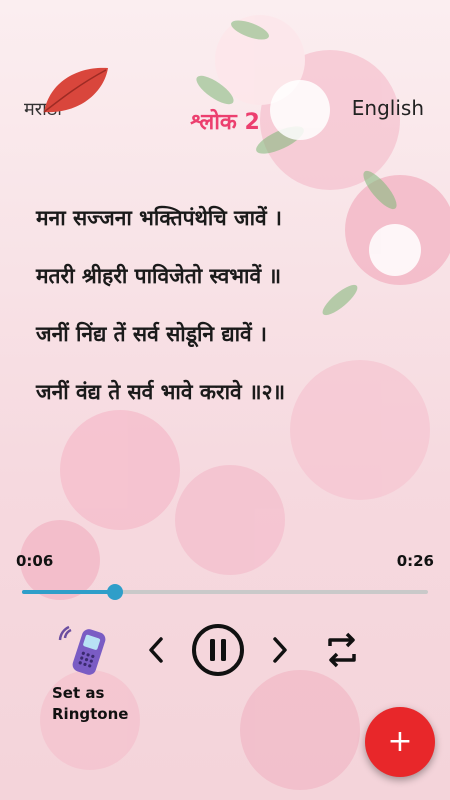 The width and height of the screenshot is (450, 800). I want to click on pause-button, so click(218, 650).